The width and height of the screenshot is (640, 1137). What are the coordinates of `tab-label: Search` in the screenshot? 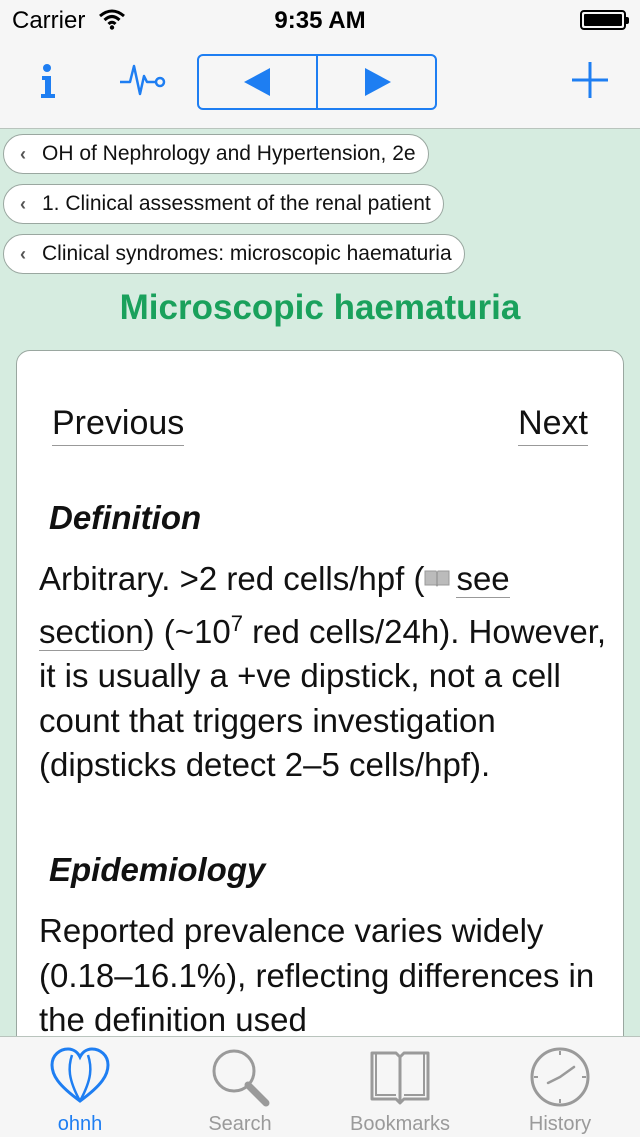 It's located at (240, 1124).